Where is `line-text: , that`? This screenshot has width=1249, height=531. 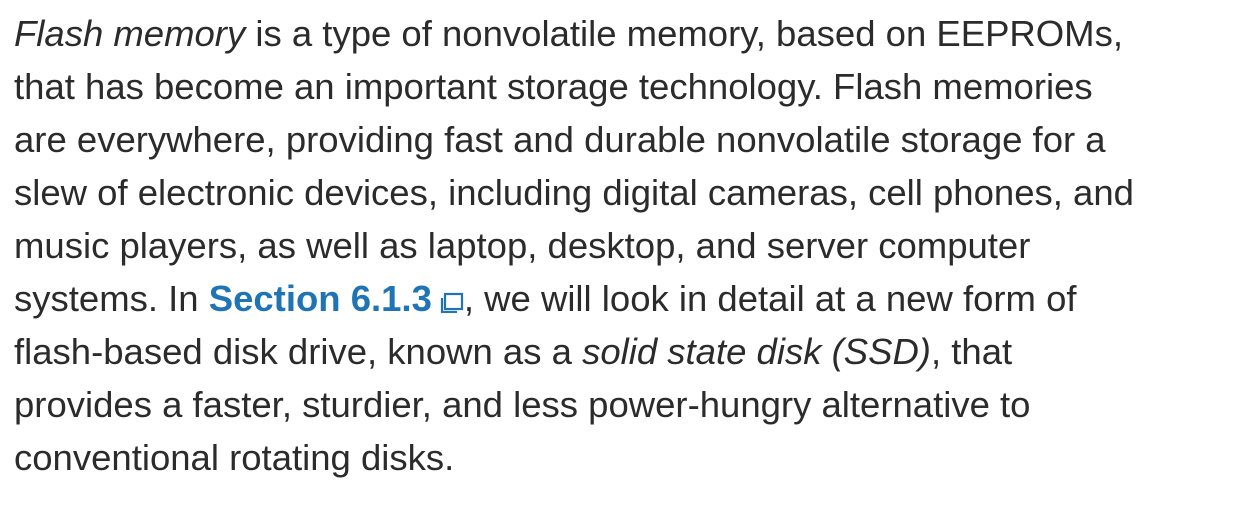
line-text: , that is located at coordinates (971, 351).